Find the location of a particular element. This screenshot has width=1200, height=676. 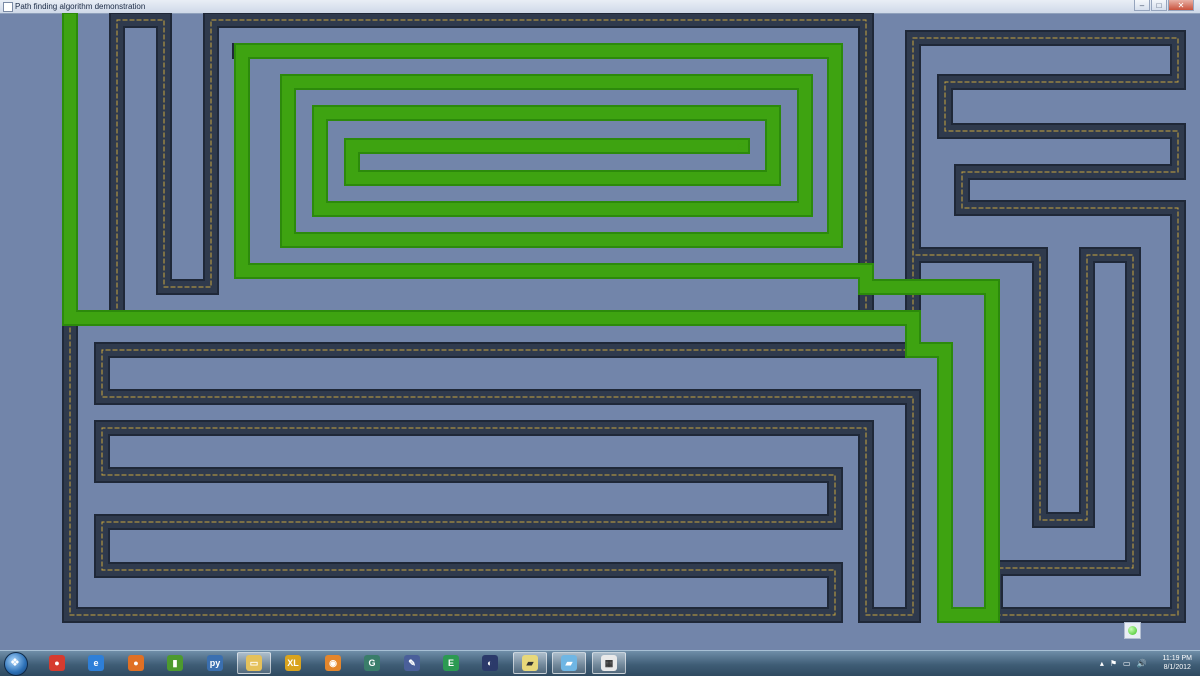

minimize-button: – is located at coordinates (1142, 5).